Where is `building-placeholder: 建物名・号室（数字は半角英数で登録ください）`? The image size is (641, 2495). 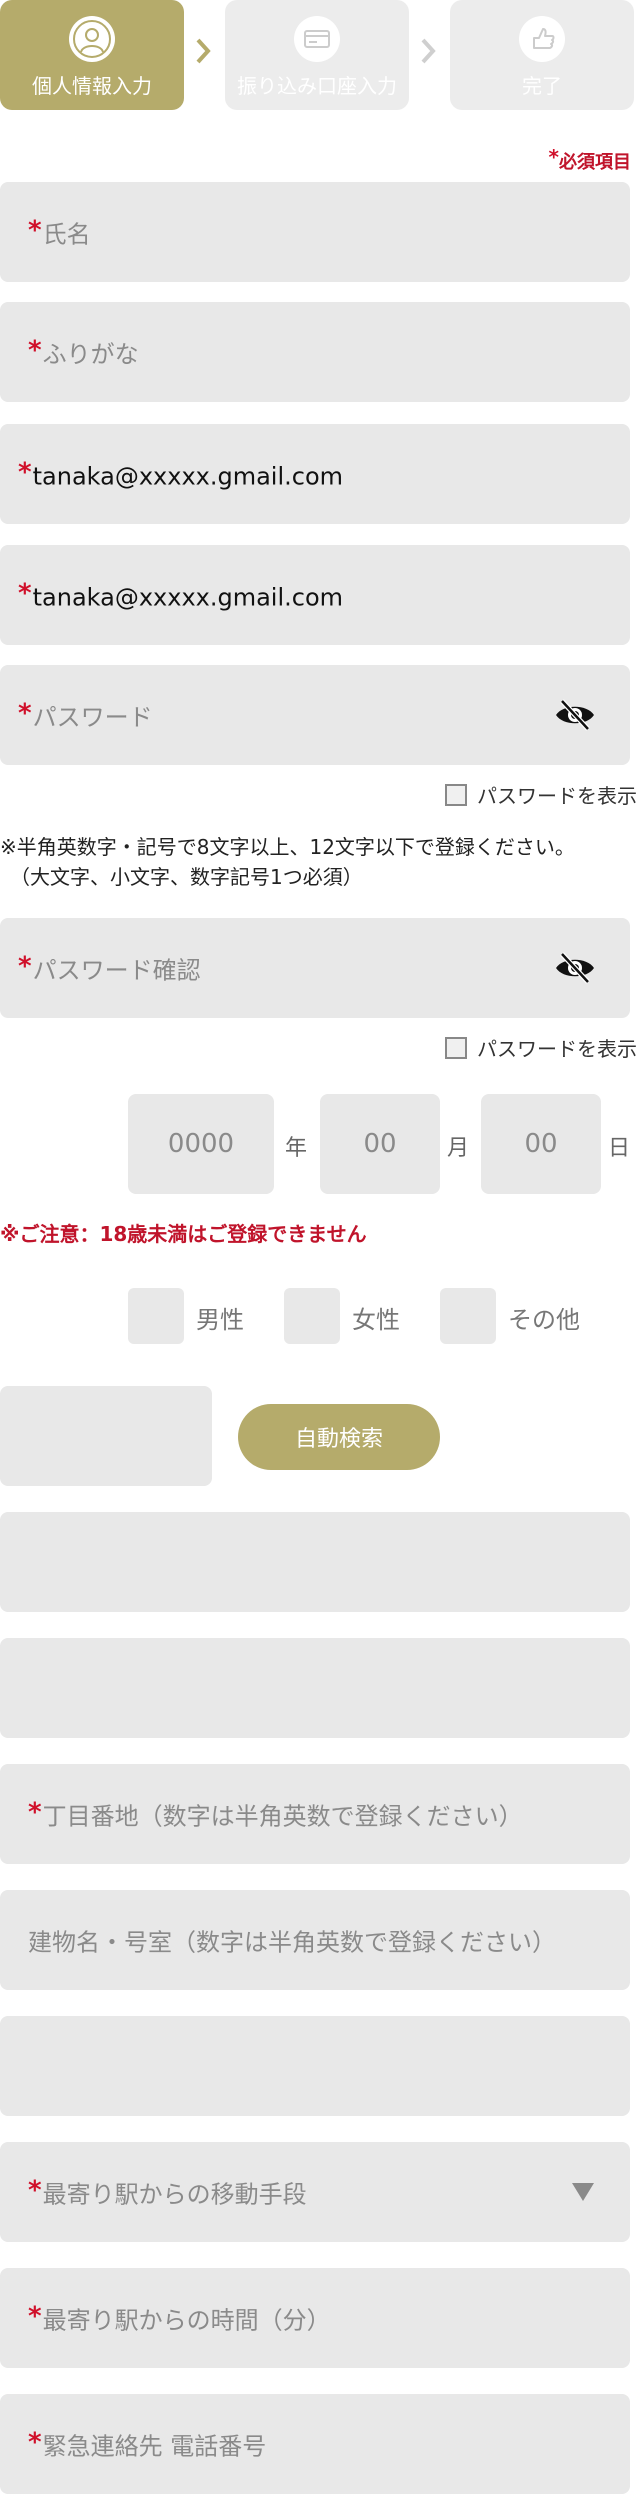
building-placeholder: 建物名・号室（数字は半角英数で登録ください） is located at coordinates (292, 1942).